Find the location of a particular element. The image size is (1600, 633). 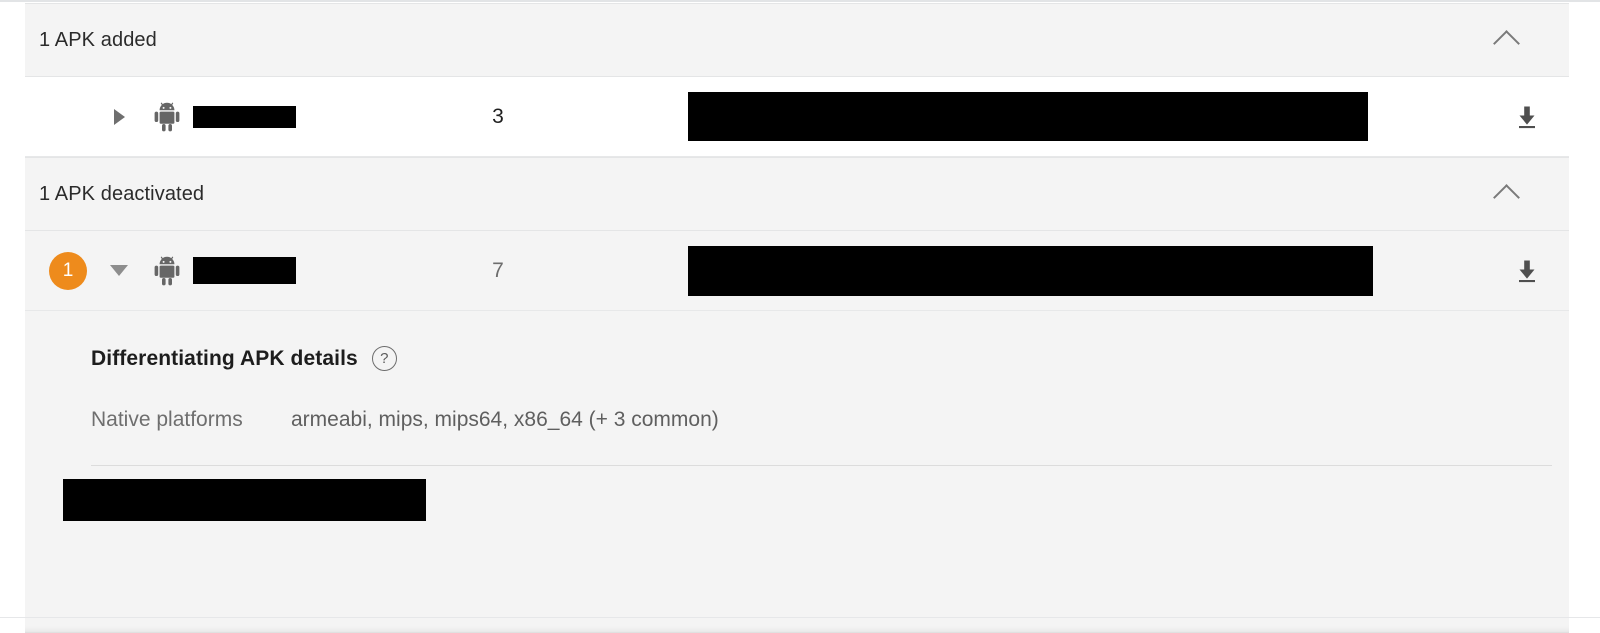

details-title: Differentiating APK details is located at coordinates (224, 358).